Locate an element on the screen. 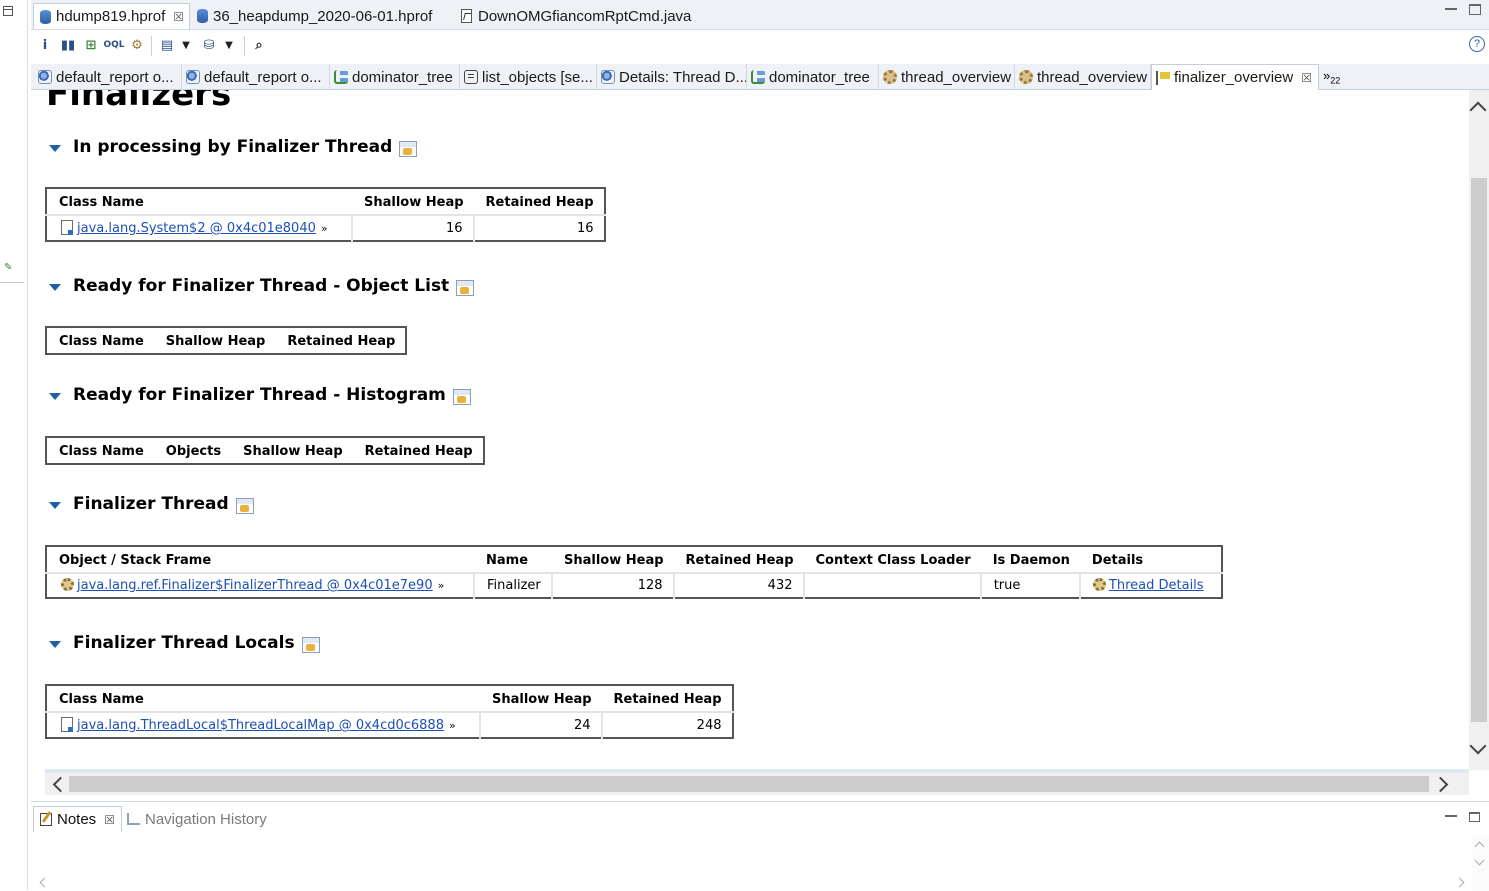 The height and width of the screenshot is (891, 1489). section-finalizer-thread: Finalizer Thread is located at coordinates (151, 504).